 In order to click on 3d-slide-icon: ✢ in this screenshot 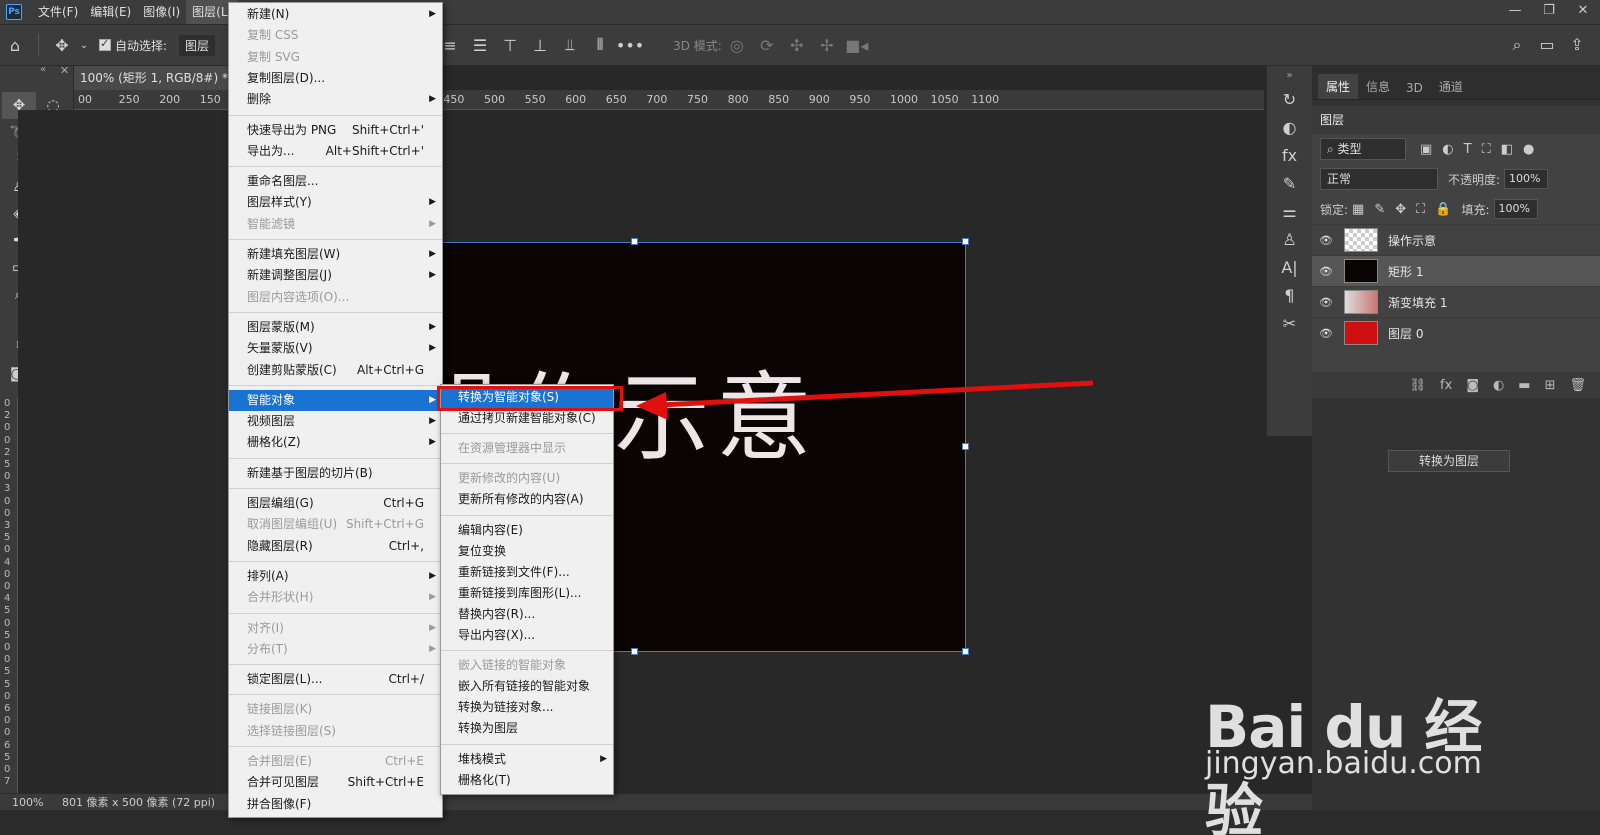, I will do `click(827, 45)`.